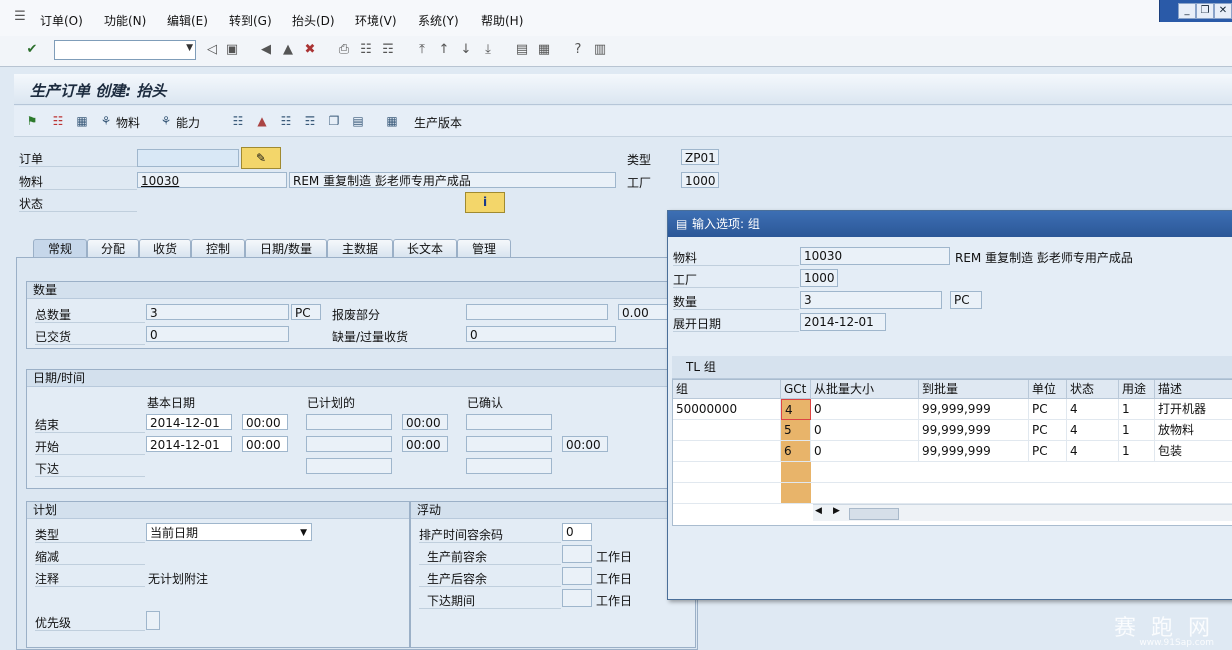  I want to click on prev-page-icon: ↑, so click(444, 50).